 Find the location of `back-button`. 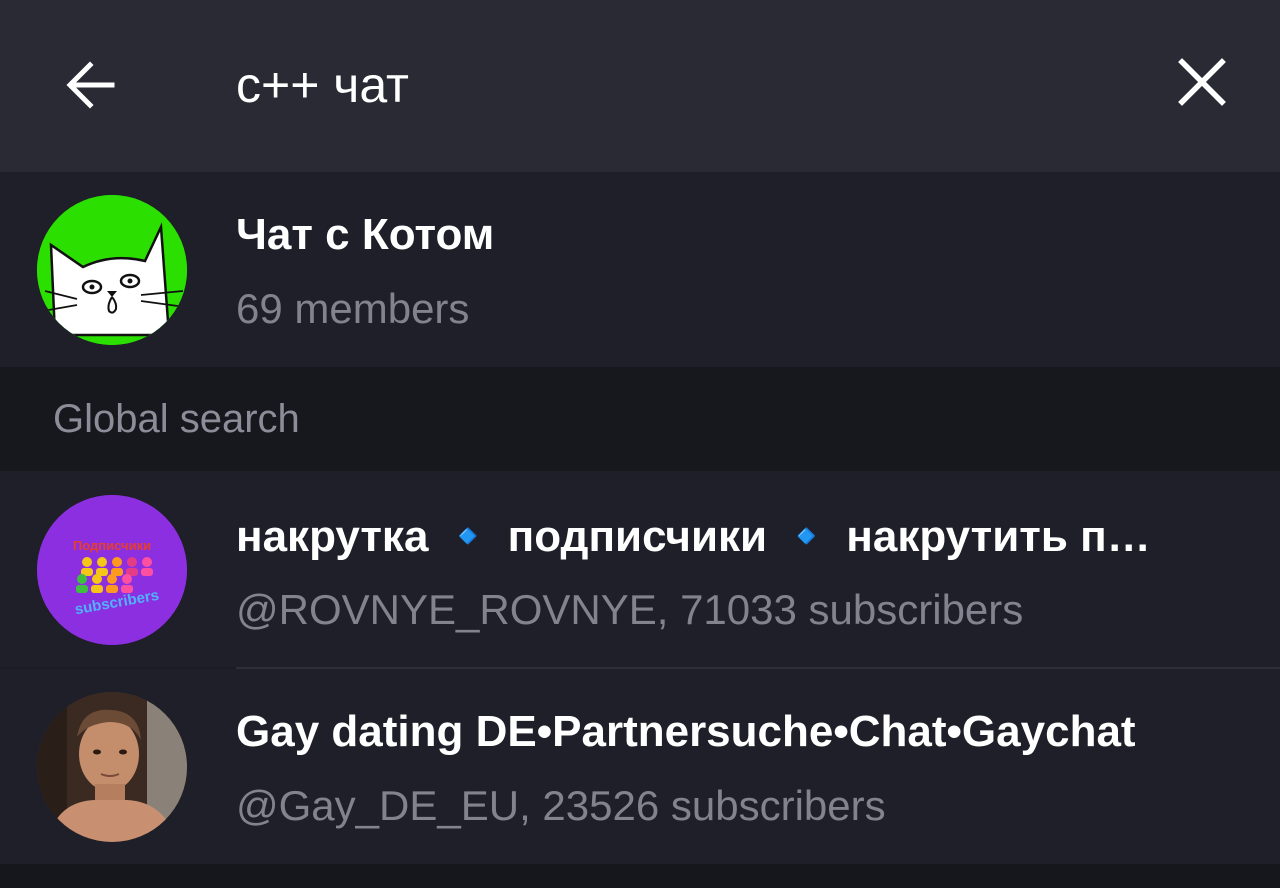

back-button is located at coordinates (90, 85).